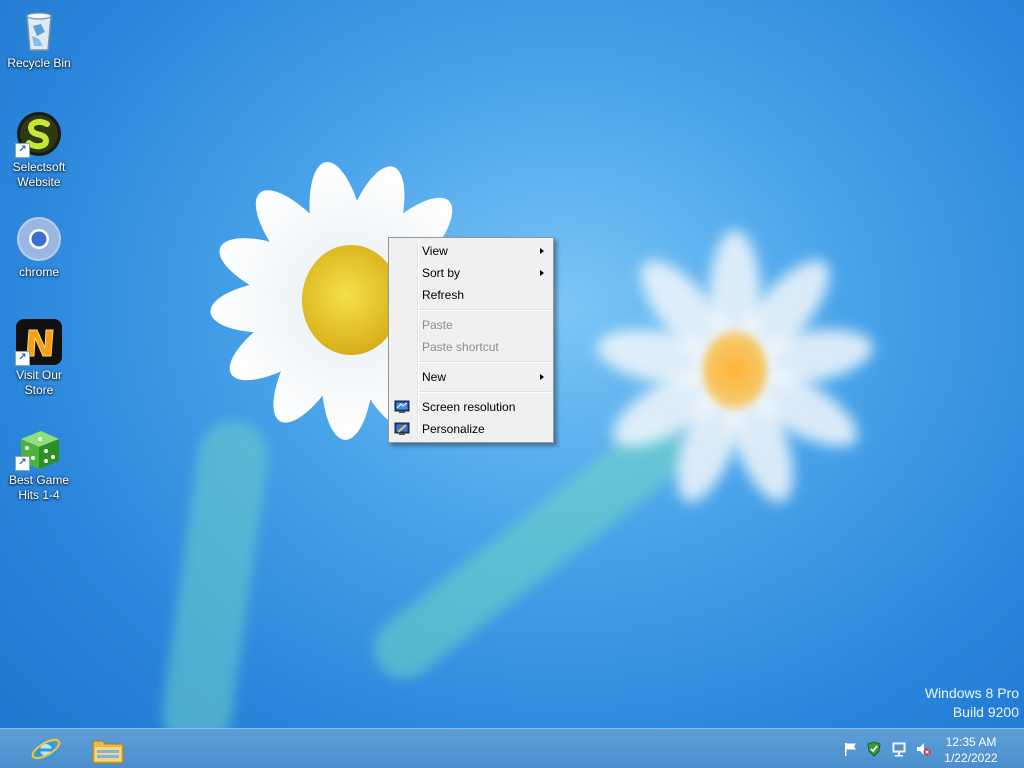  What do you see at coordinates (971, 758) in the screenshot?
I see `clock-date: 1/22/2022` at bounding box center [971, 758].